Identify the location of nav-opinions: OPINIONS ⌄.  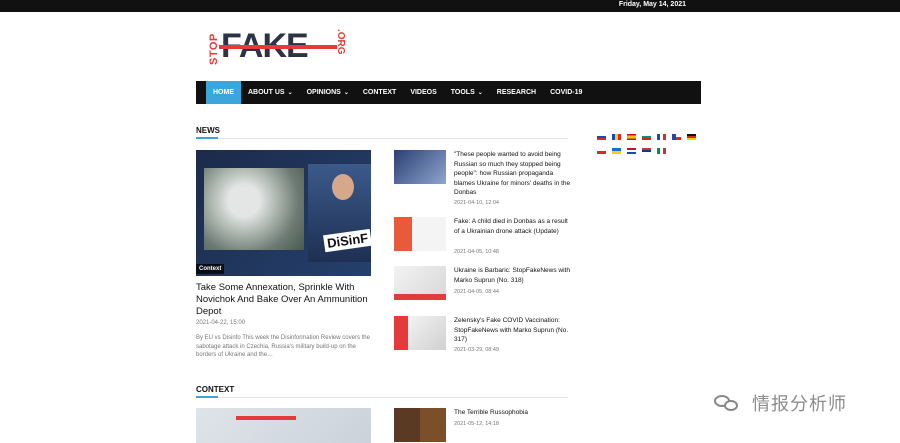
(328, 92).